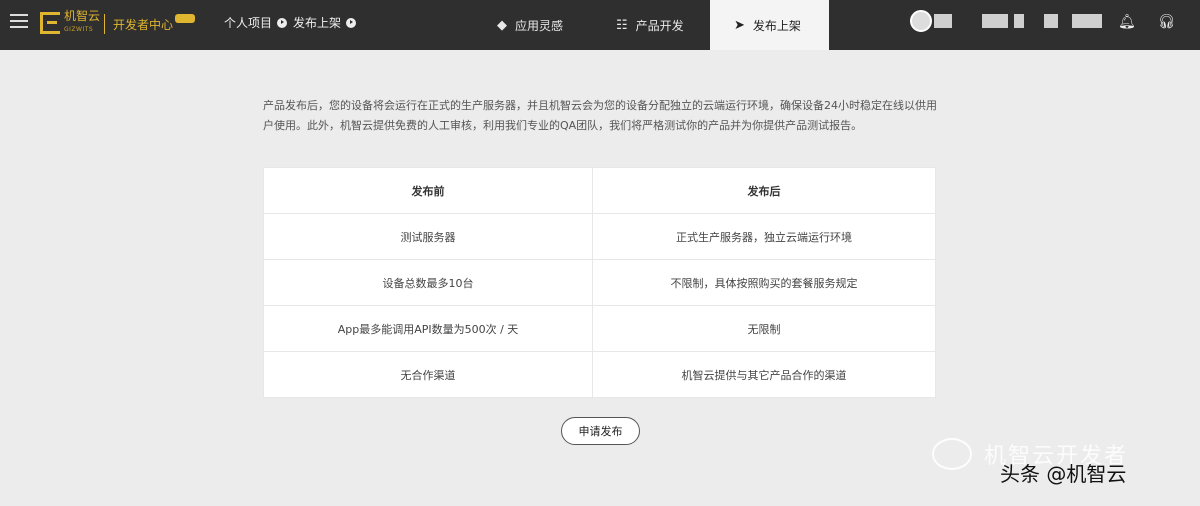 Image resolution: width=1200 pixels, height=506 pixels. Describe the element at coordinates (327, 22) in the screenshot. I see `breadcrumb-publish: 发布上架` at that location.